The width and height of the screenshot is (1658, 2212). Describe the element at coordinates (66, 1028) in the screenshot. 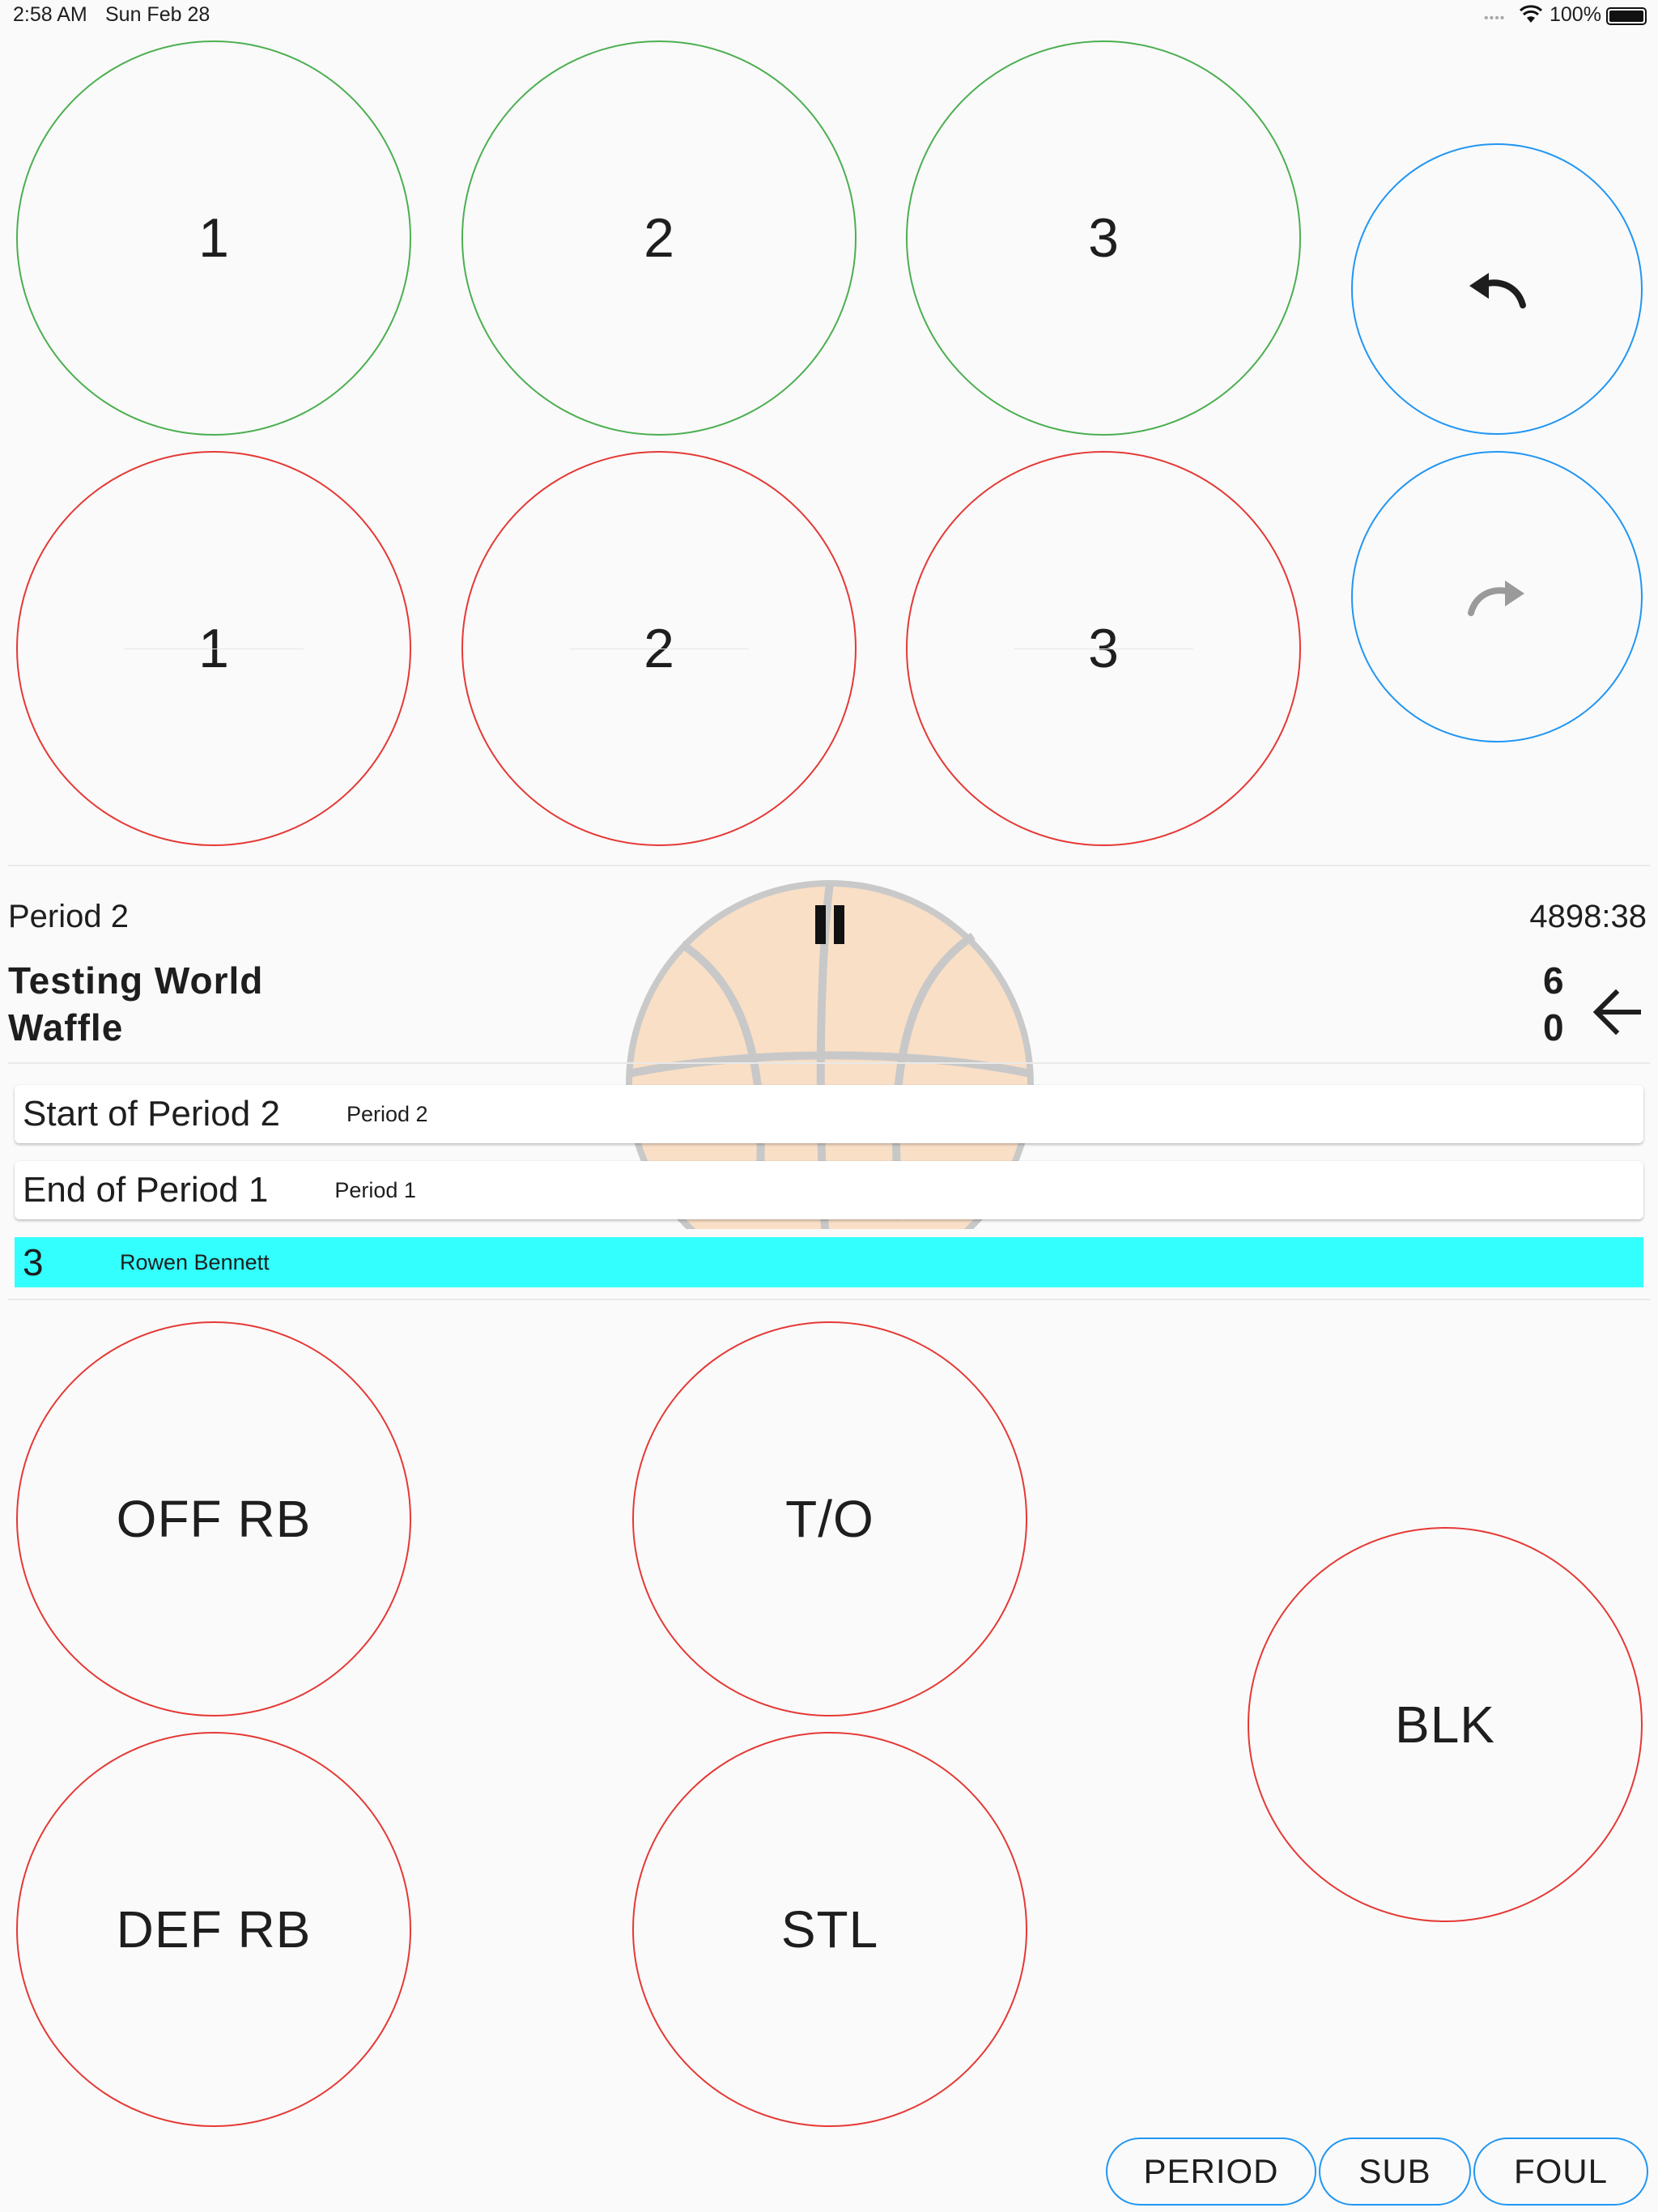

I see `team-away-name: Waffle` at that location.